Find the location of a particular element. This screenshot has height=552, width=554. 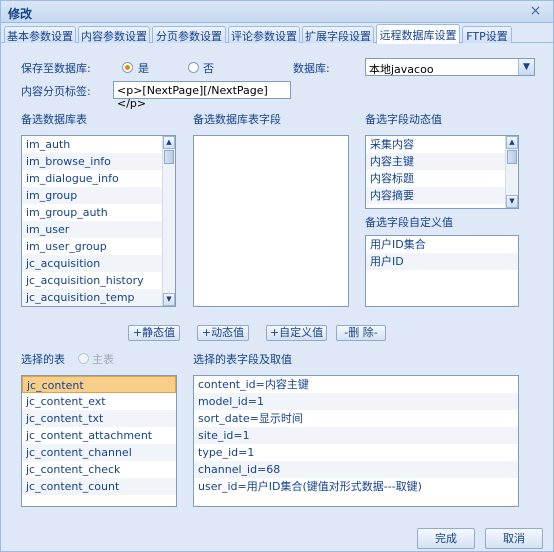

dynamic-values-label: 备选字段动态值 is located at coordinates (403, 119).